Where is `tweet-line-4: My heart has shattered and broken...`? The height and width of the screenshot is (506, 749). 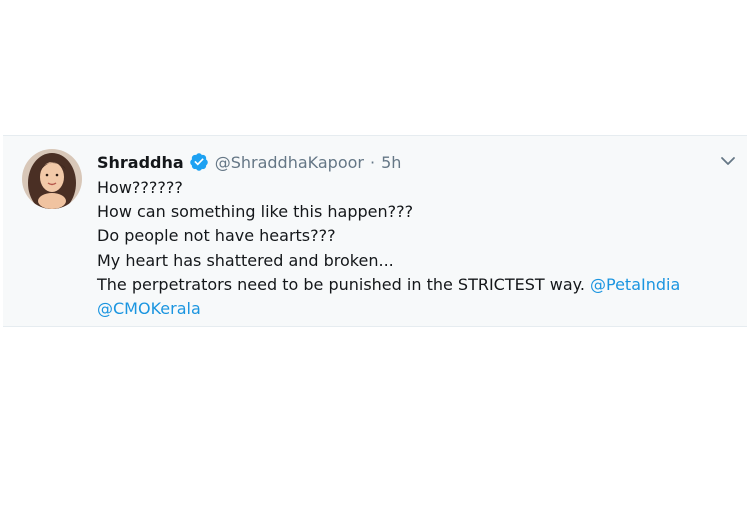 tweet-line-4: My heart has shattered and broken... is located at coordinates (245, 260).